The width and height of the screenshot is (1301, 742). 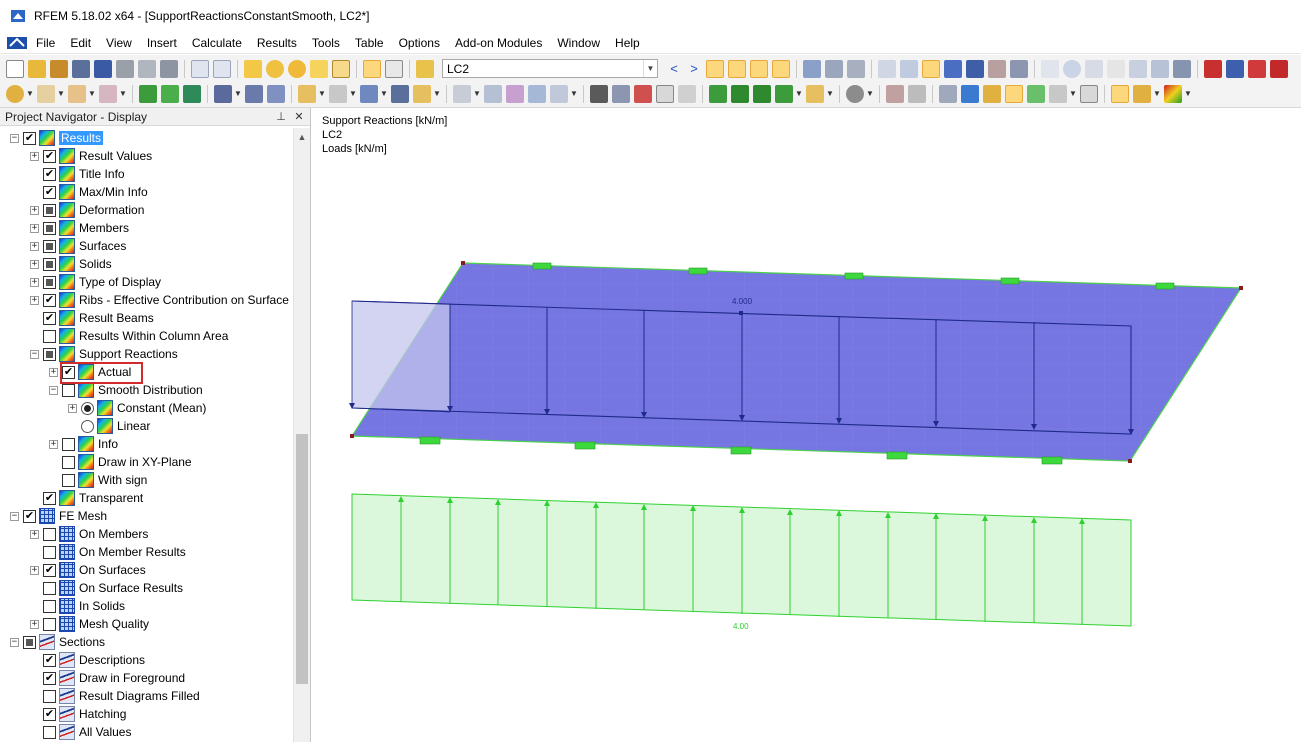 What do you see at coordinates (276, 94) in the screenshot?
I see `surface-load-icon` at bounding box center [276, 94].